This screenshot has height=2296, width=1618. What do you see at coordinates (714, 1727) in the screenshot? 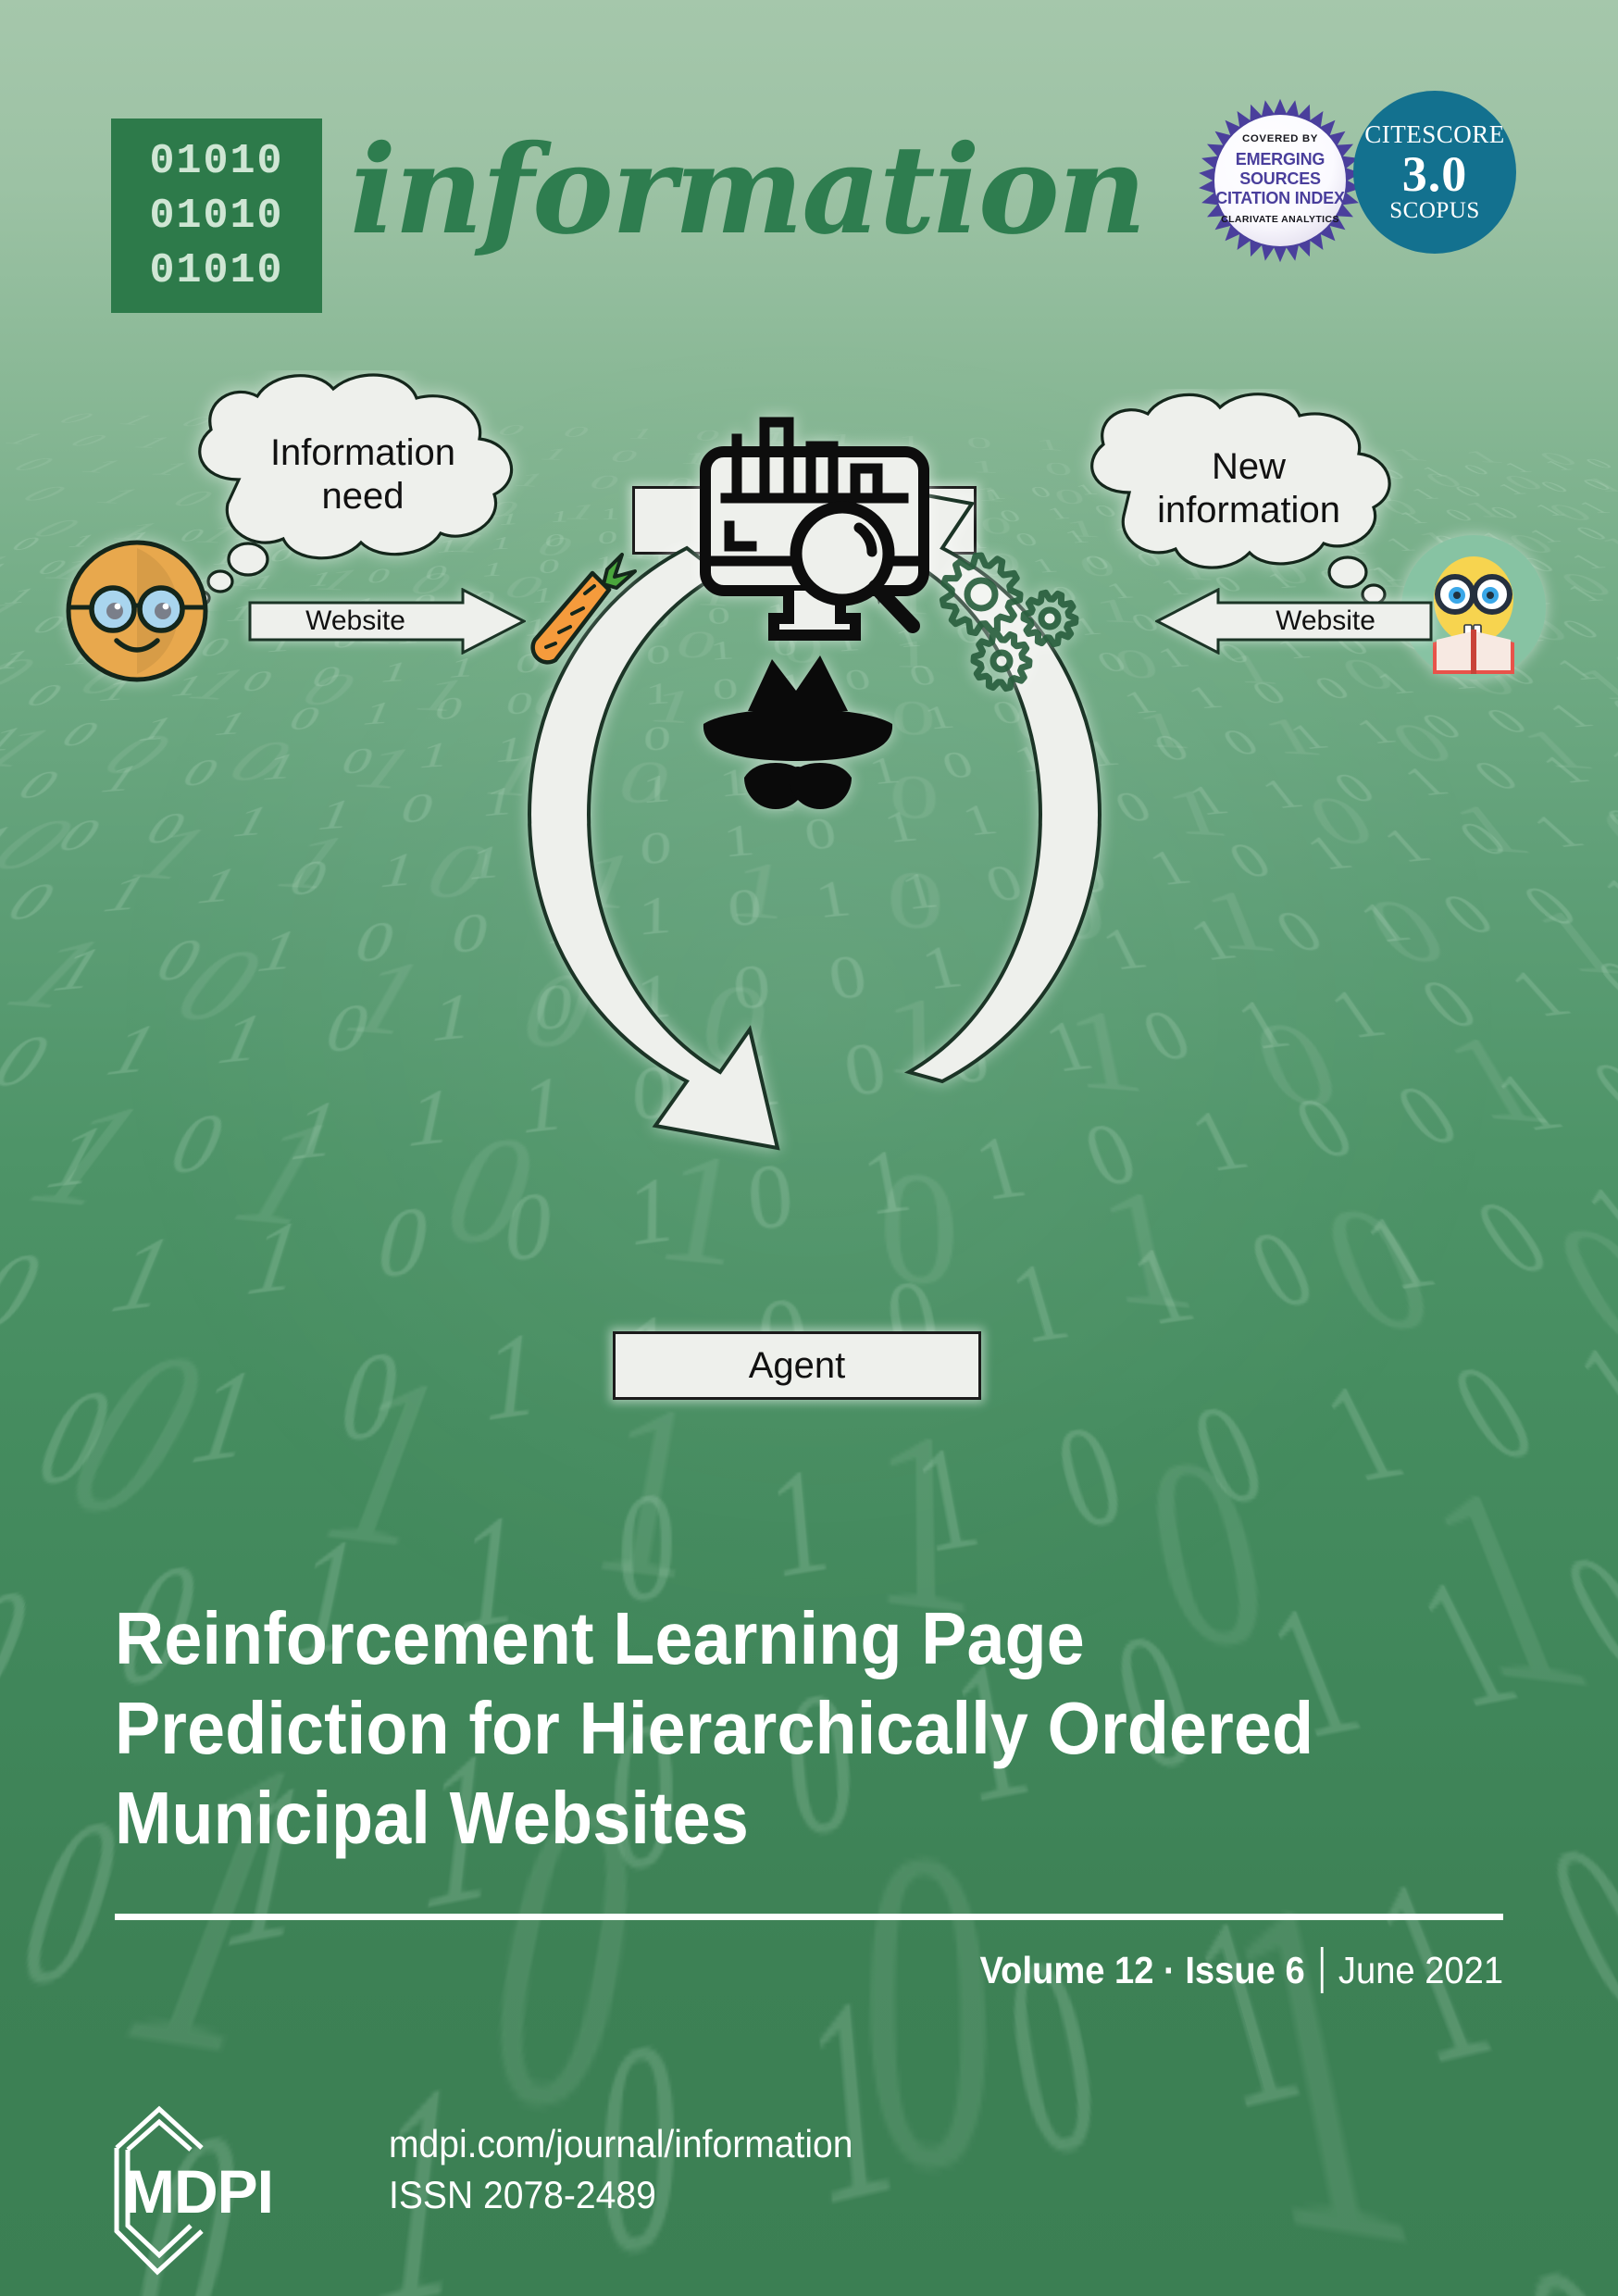
I see `cover-title-line-2: Prediction for Hierarchically Ordered` at bounding box center [714, 1727].